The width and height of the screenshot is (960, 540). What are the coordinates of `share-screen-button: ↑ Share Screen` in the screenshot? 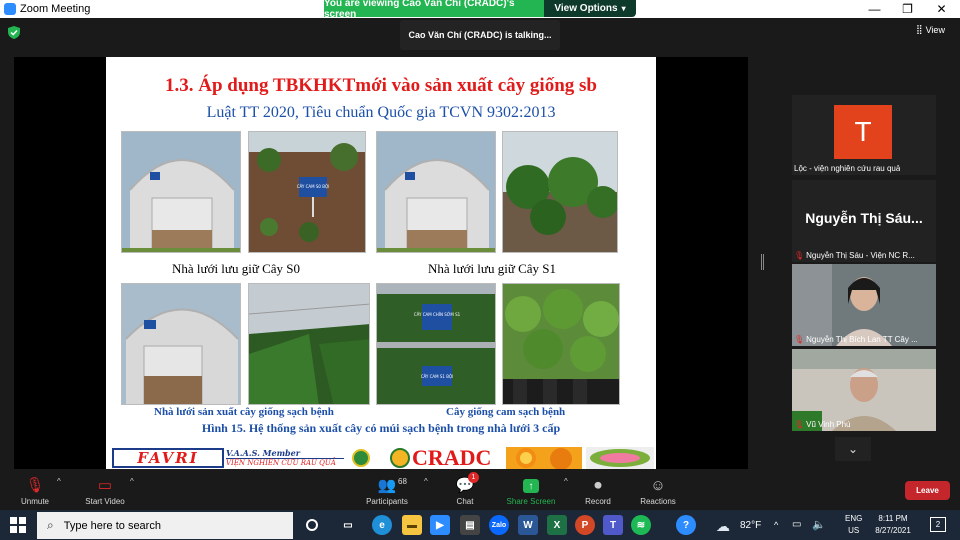 It's located at (531, 489).